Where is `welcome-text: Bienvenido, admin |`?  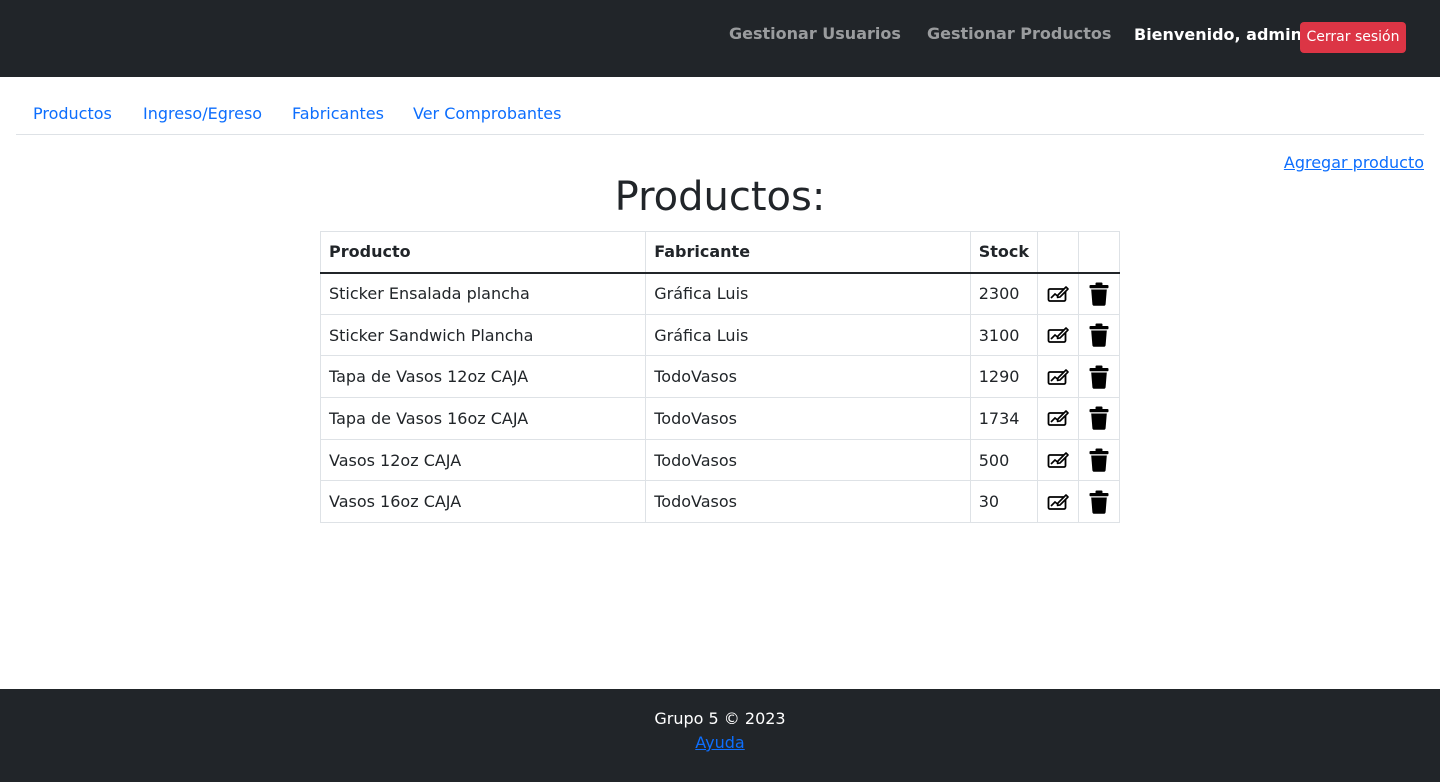
welcome-text: Bienvenido, admin | is located at coordinates (1224, 34).